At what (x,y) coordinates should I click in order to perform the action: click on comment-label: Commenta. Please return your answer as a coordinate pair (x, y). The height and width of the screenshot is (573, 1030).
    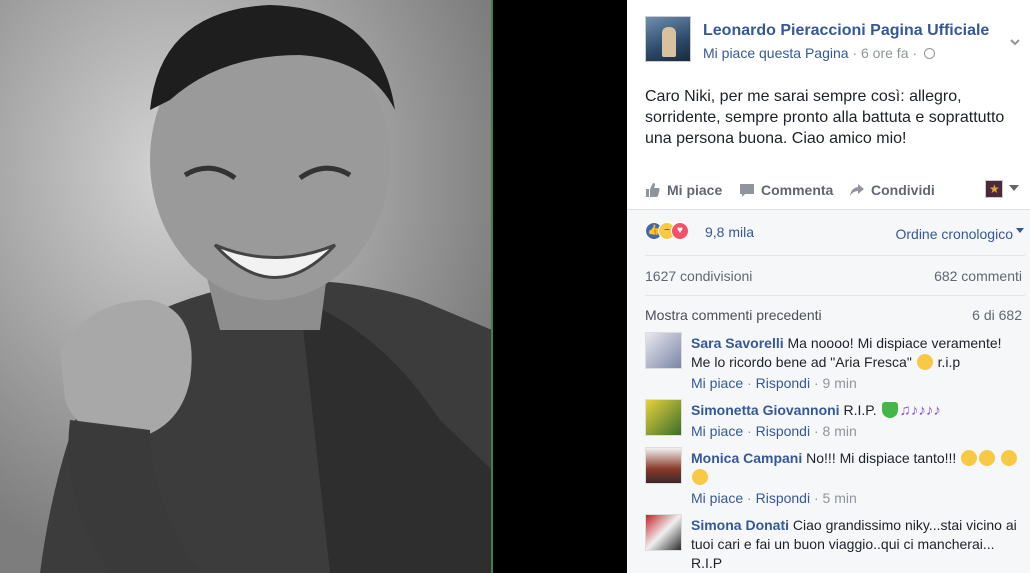
    Looking at the image, I should click on (797, 190).